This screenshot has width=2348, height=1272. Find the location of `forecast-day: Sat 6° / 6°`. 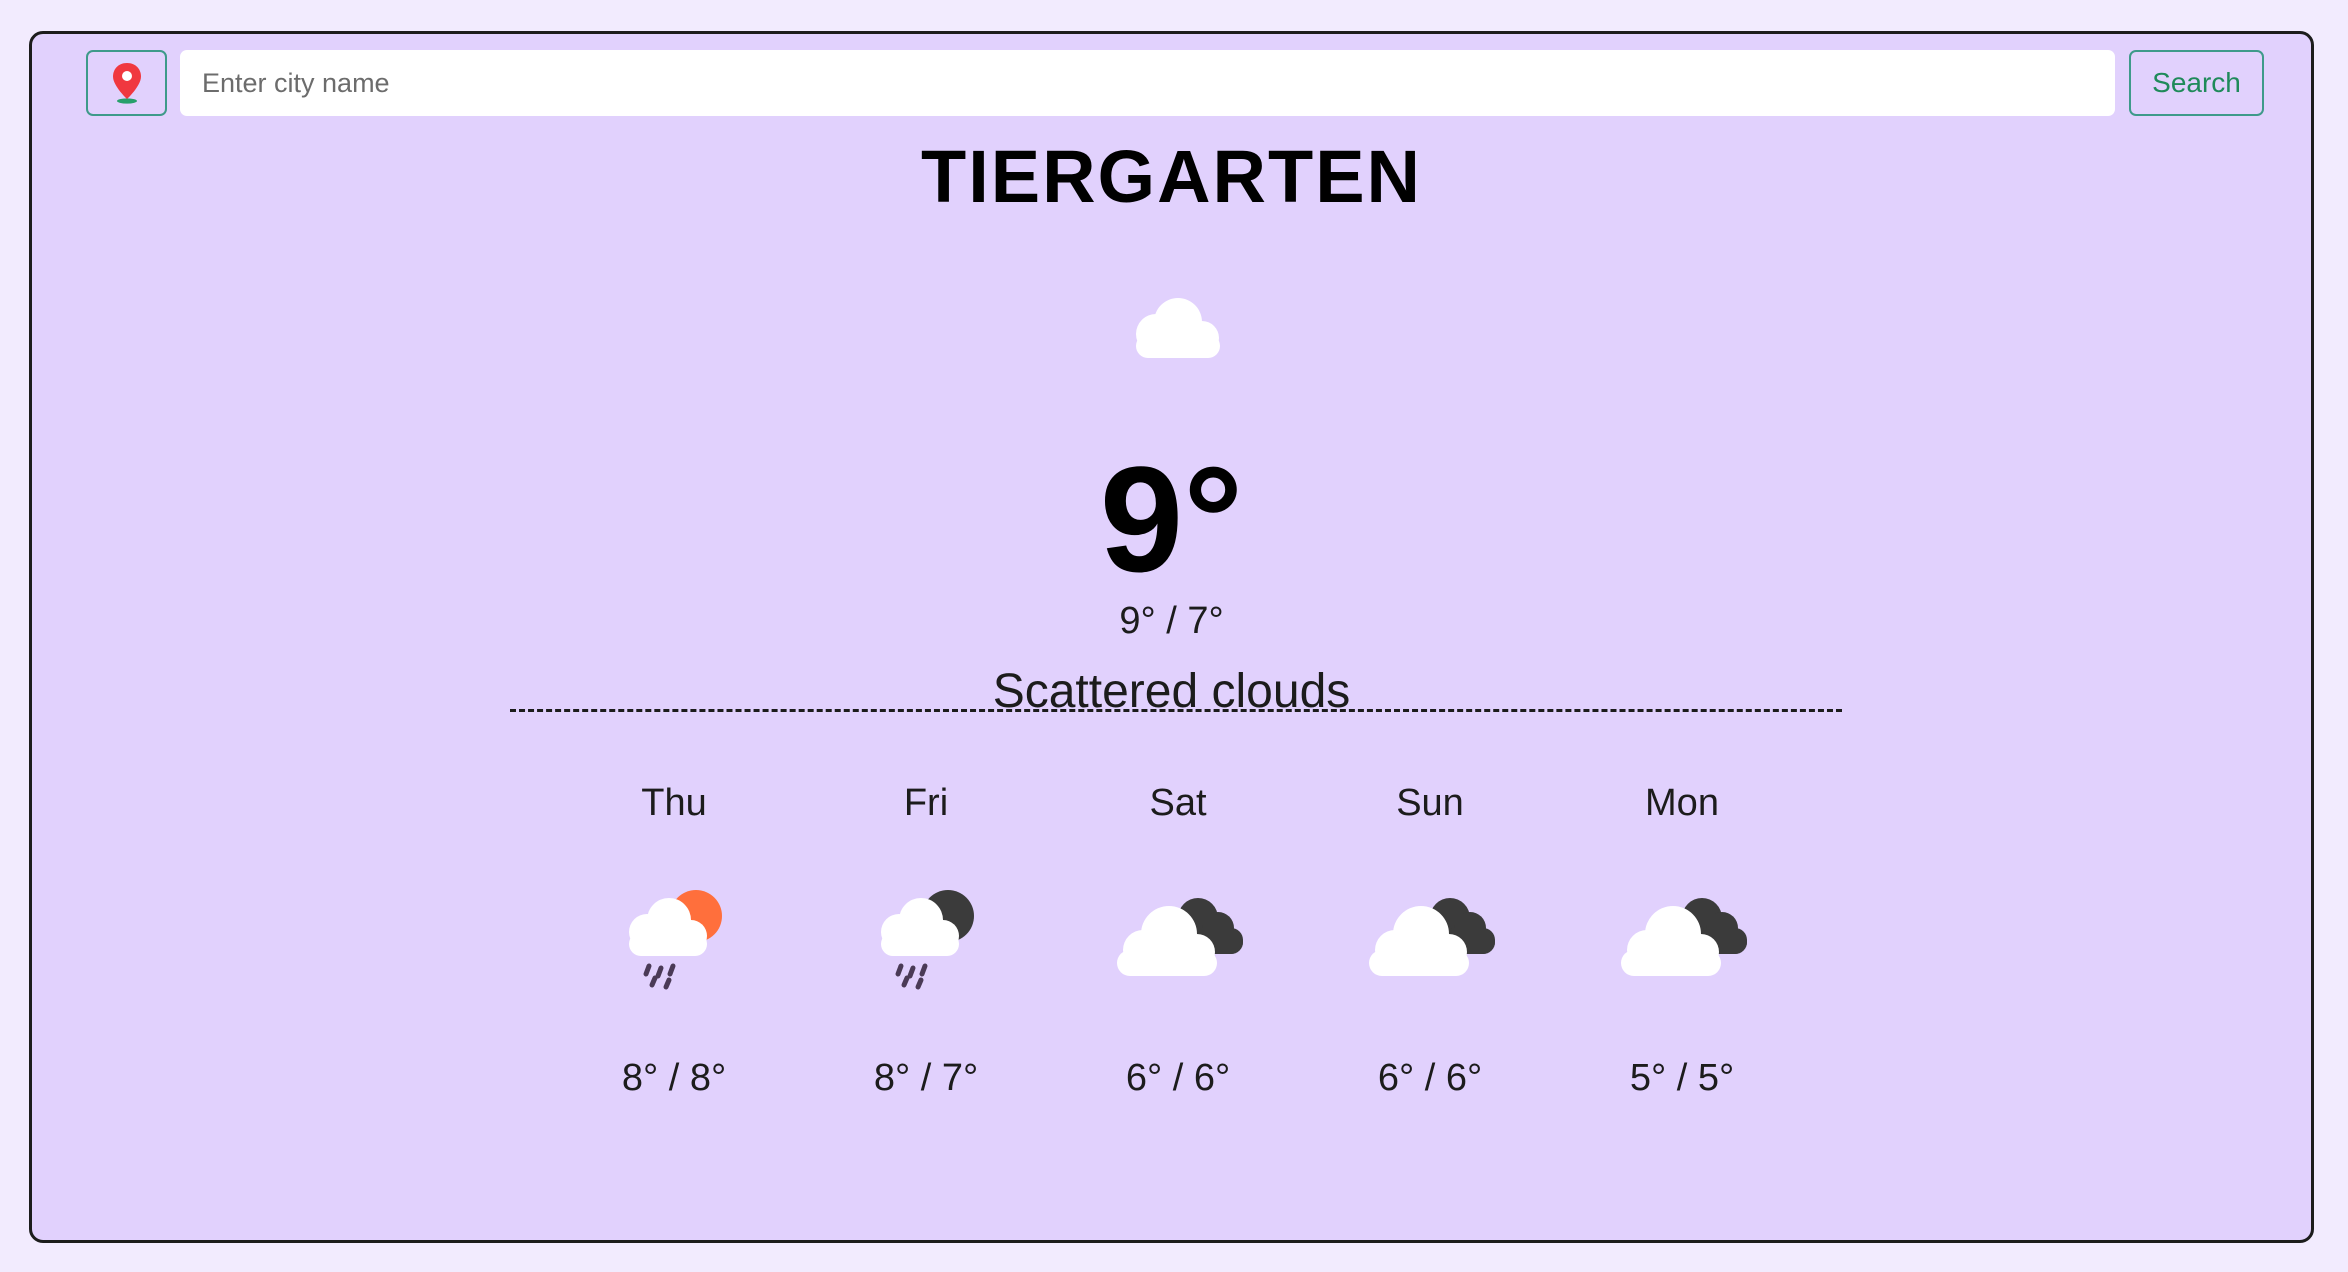

forecast-day: Sat 6° / 6° is located at coordinates (1178, 941).